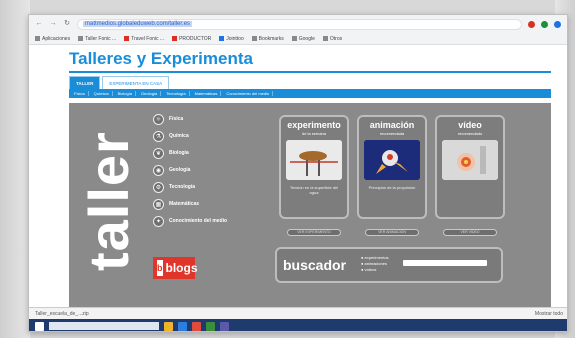  Describe the element at coordinates (53, 24) in the screenshot. I see `forward-icon: →` at that location.